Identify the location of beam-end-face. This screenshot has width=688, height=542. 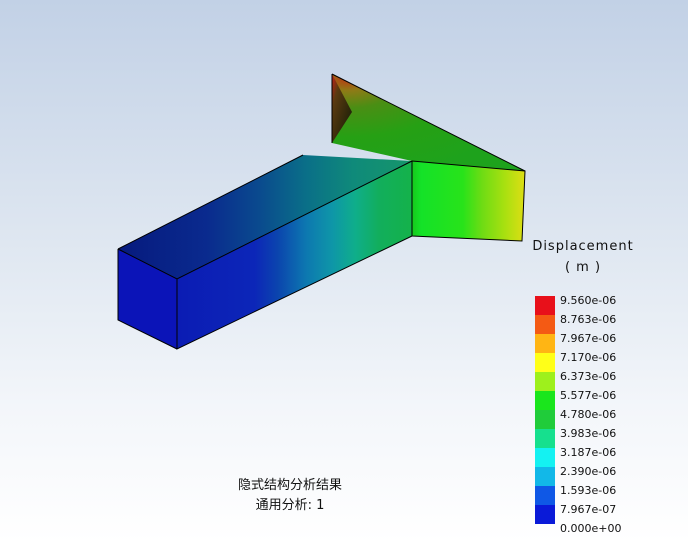
(468, 201).